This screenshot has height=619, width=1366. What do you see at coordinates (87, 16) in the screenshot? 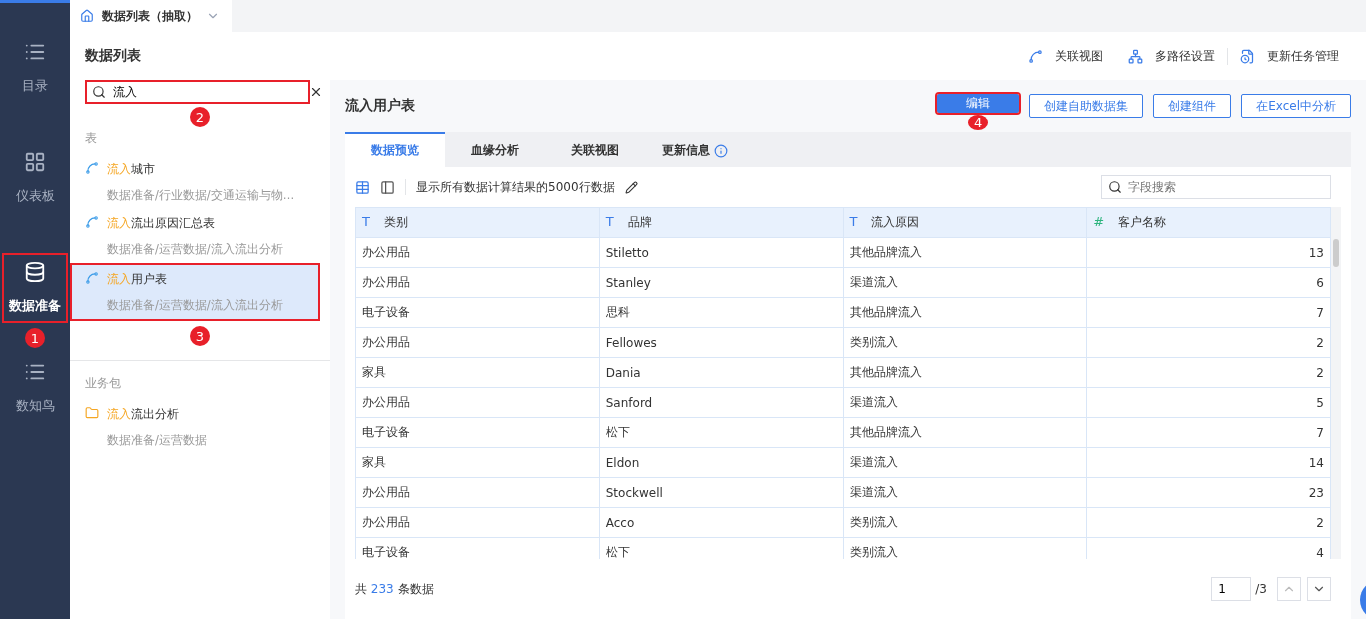
I see `home-icon` at bounding box center [87, 16].